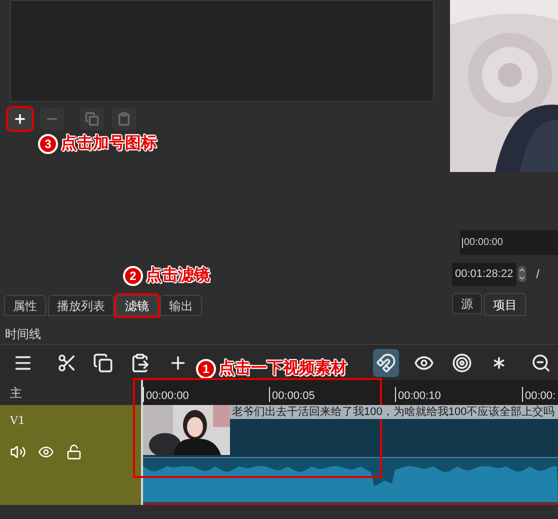 Image resolution: width=558 pixels, height=519 pixels. Describe the element at coordinates (283, 368) in the screenshot. I see `annotation-text: 点击一下视频素材` at that location.